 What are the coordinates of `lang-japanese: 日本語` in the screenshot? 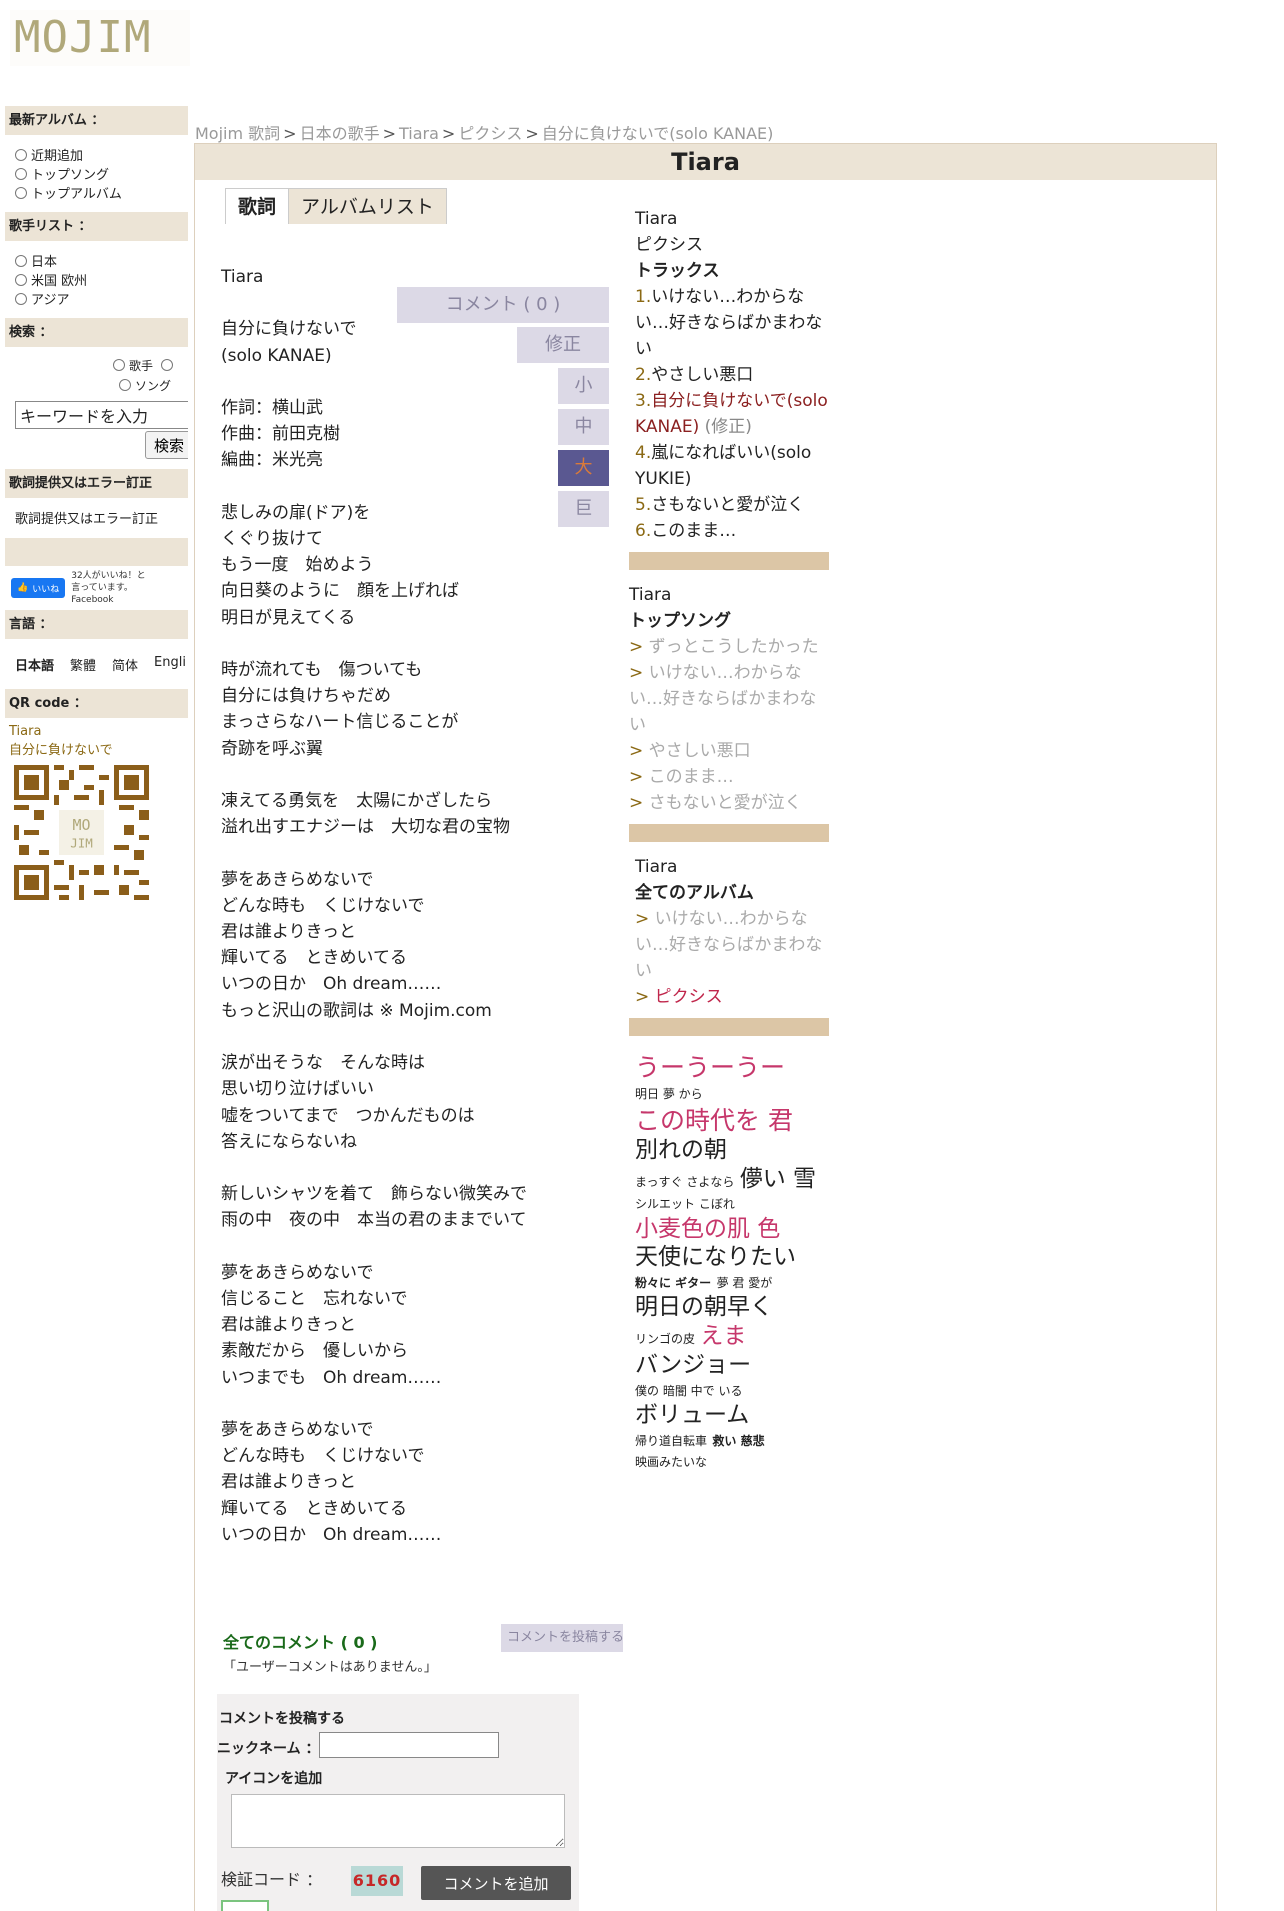 It's located at (34, 672).